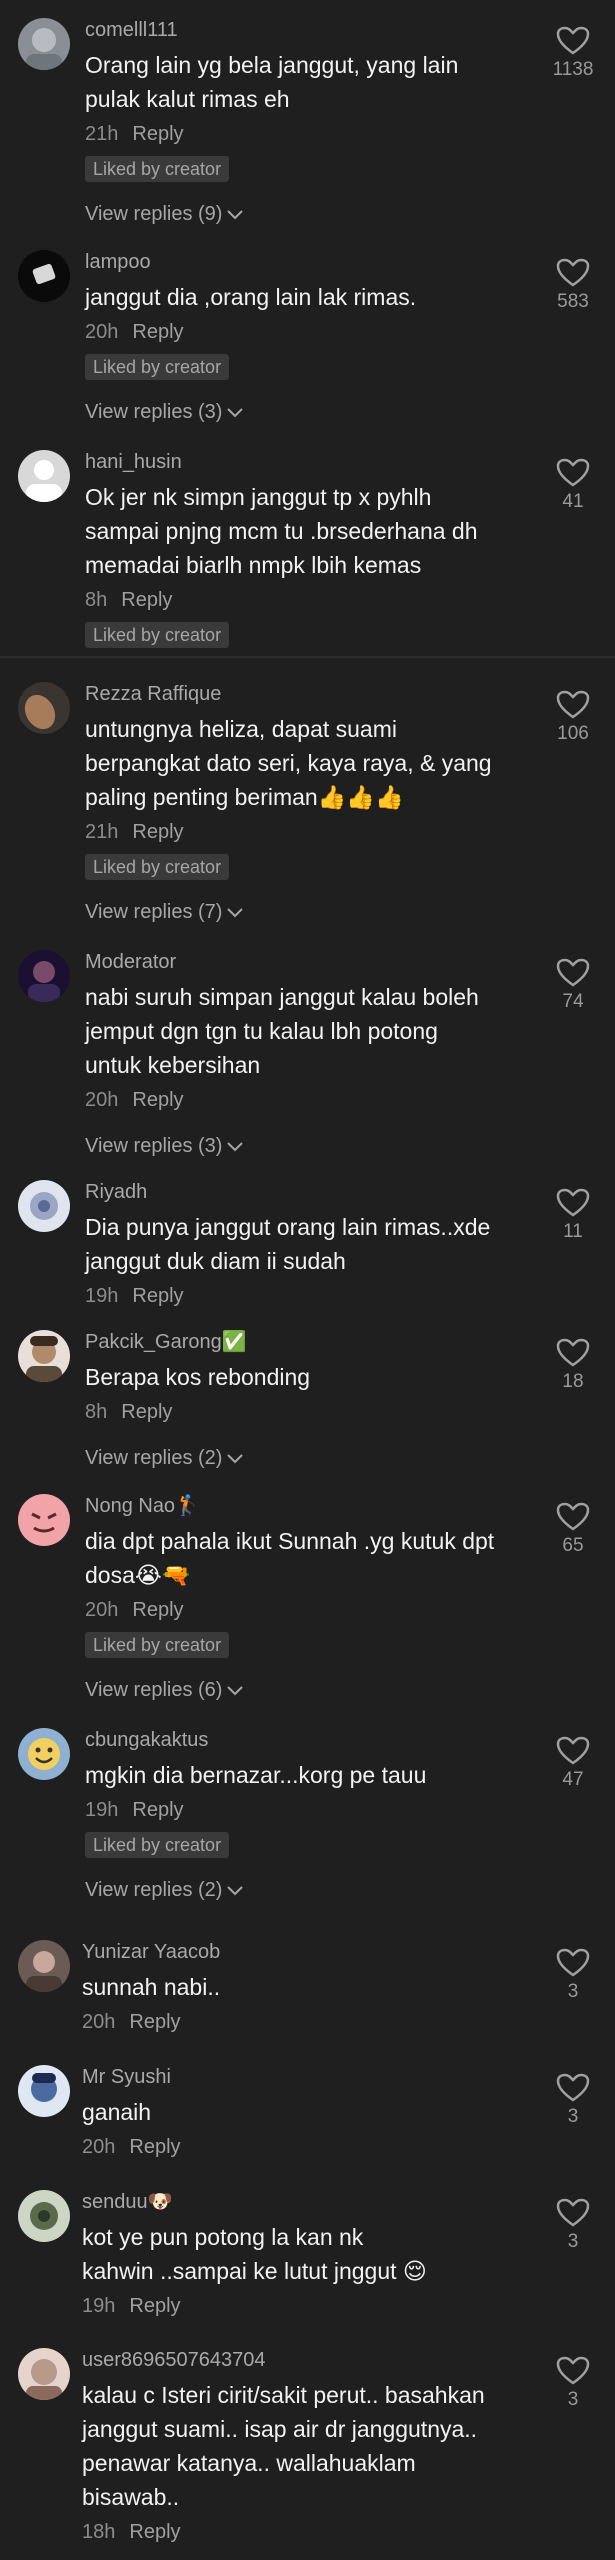  Describe the element at coordinates (102, 832) in the screenshot. I see `comment-time: 21h` at that location.